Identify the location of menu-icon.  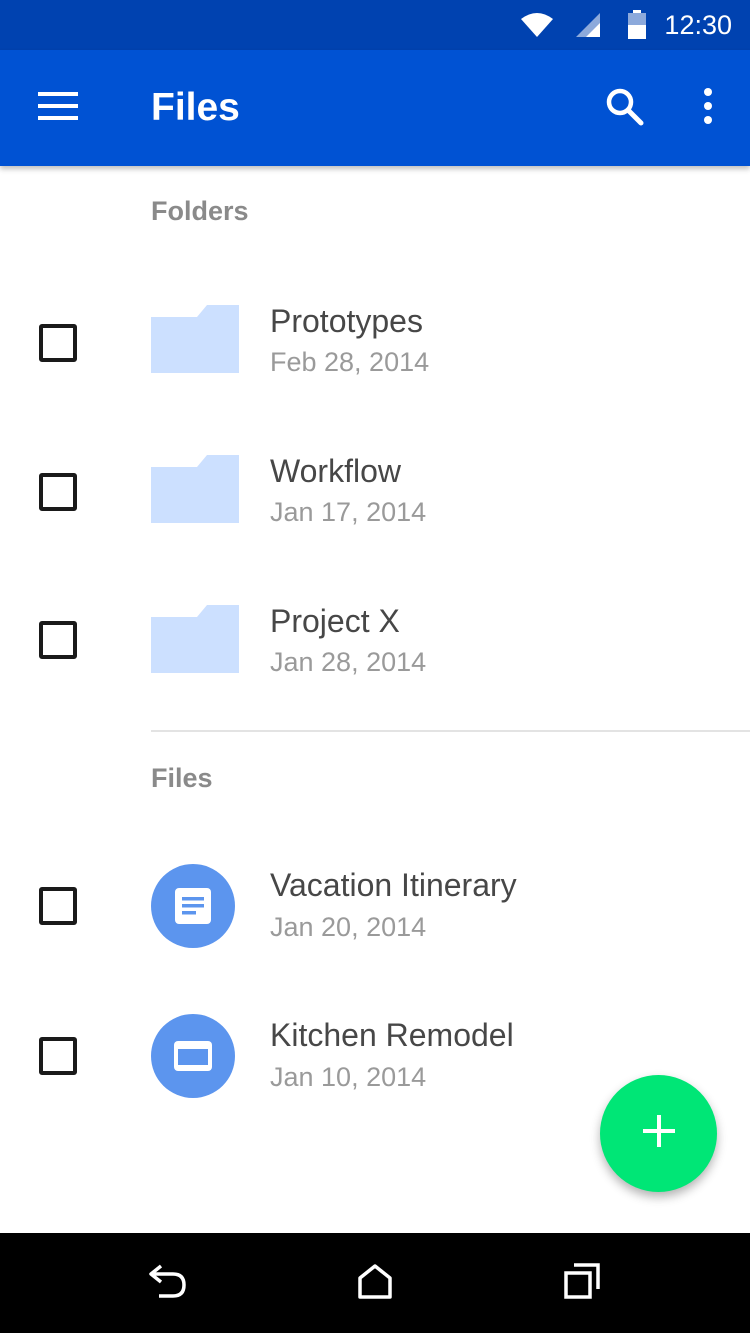
(58, 108).